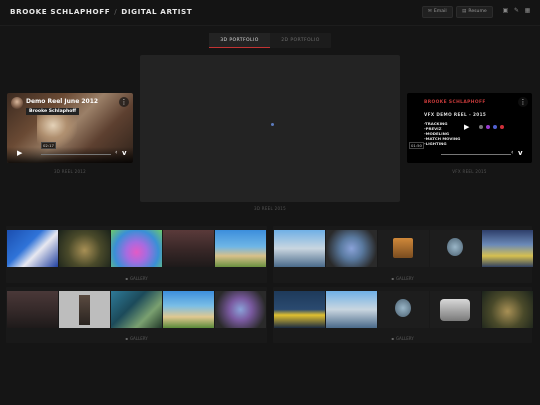 Image resolution: width=540 pixels, height=405 pixels. I want to click on email-icon: ✉, so click(430, 11).